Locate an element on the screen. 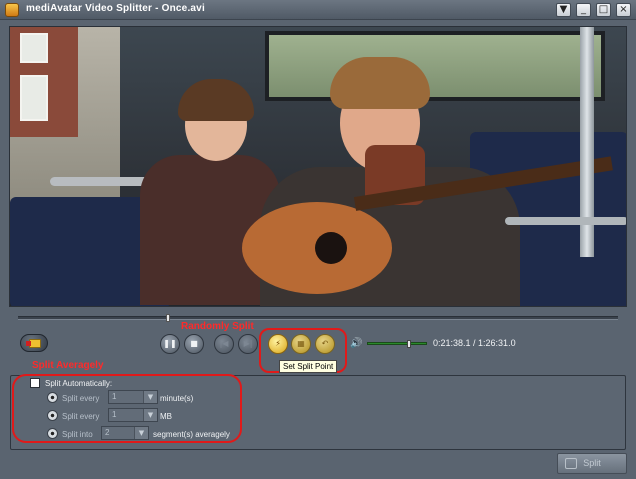  segments-unit-label: segment(s) averagely is located at coordinates (191, 434).